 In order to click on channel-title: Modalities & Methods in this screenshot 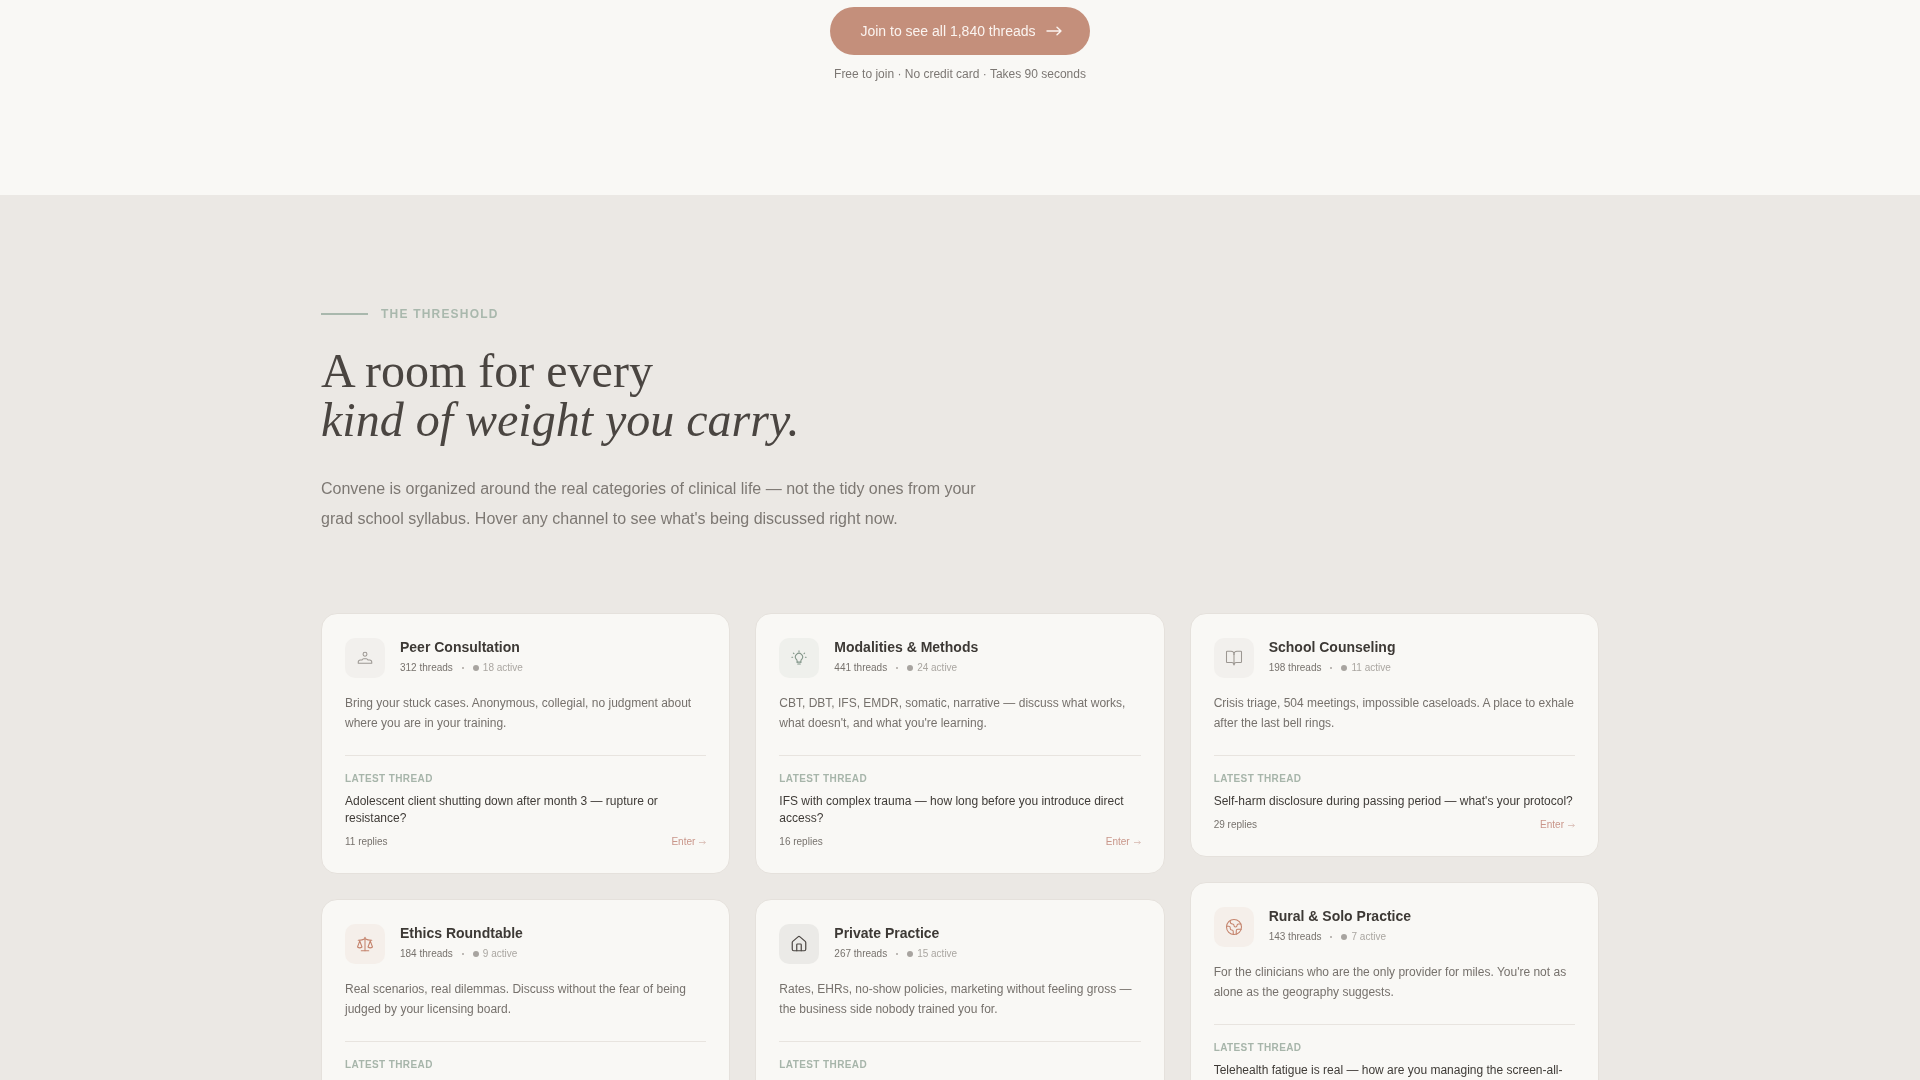, I will do `click(906, 647)`.